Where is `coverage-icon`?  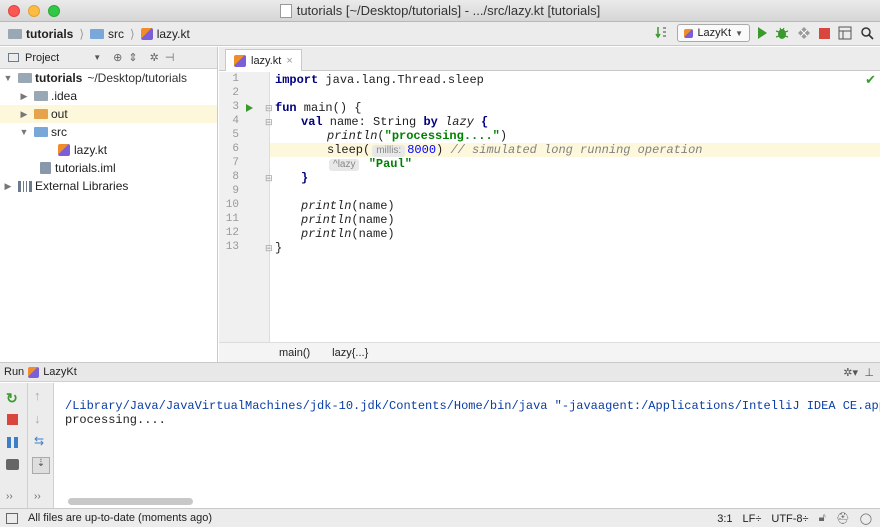 coverage-icon is located at coordinates (804, 33).